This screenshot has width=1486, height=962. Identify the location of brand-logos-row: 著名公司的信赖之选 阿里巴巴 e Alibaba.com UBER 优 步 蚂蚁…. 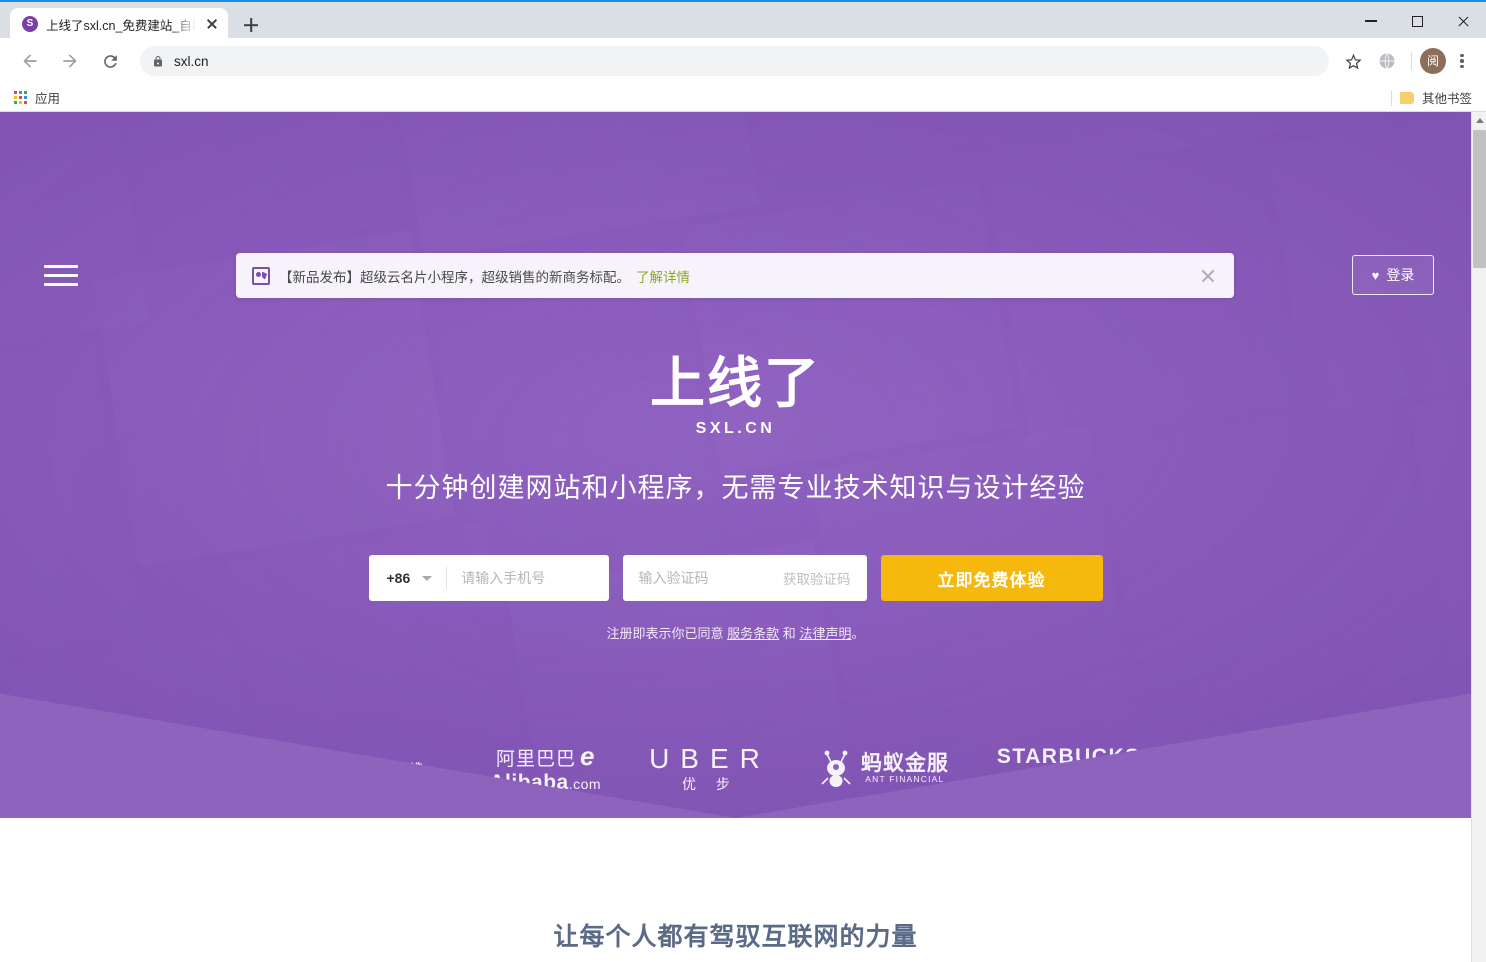
(735, 768).